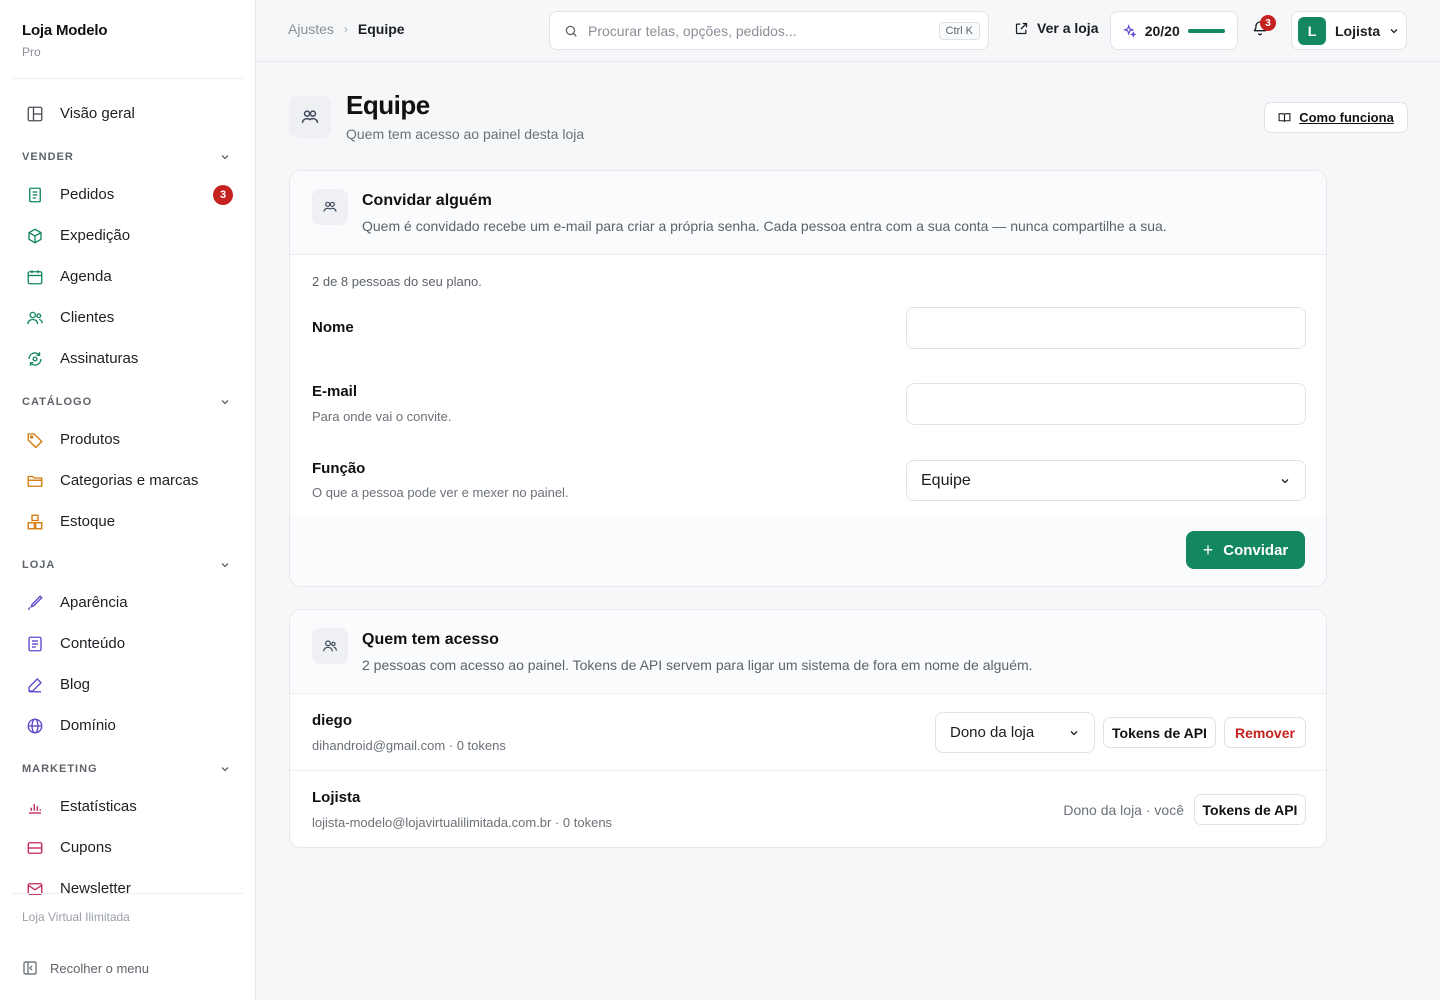 Image resolution: width=1440 pixels, height=1000 pixels. What do you see at coordinates (1358, 30) in the screenshot?
I see `user-name: Lojista` at bounding box center [1358, 30].